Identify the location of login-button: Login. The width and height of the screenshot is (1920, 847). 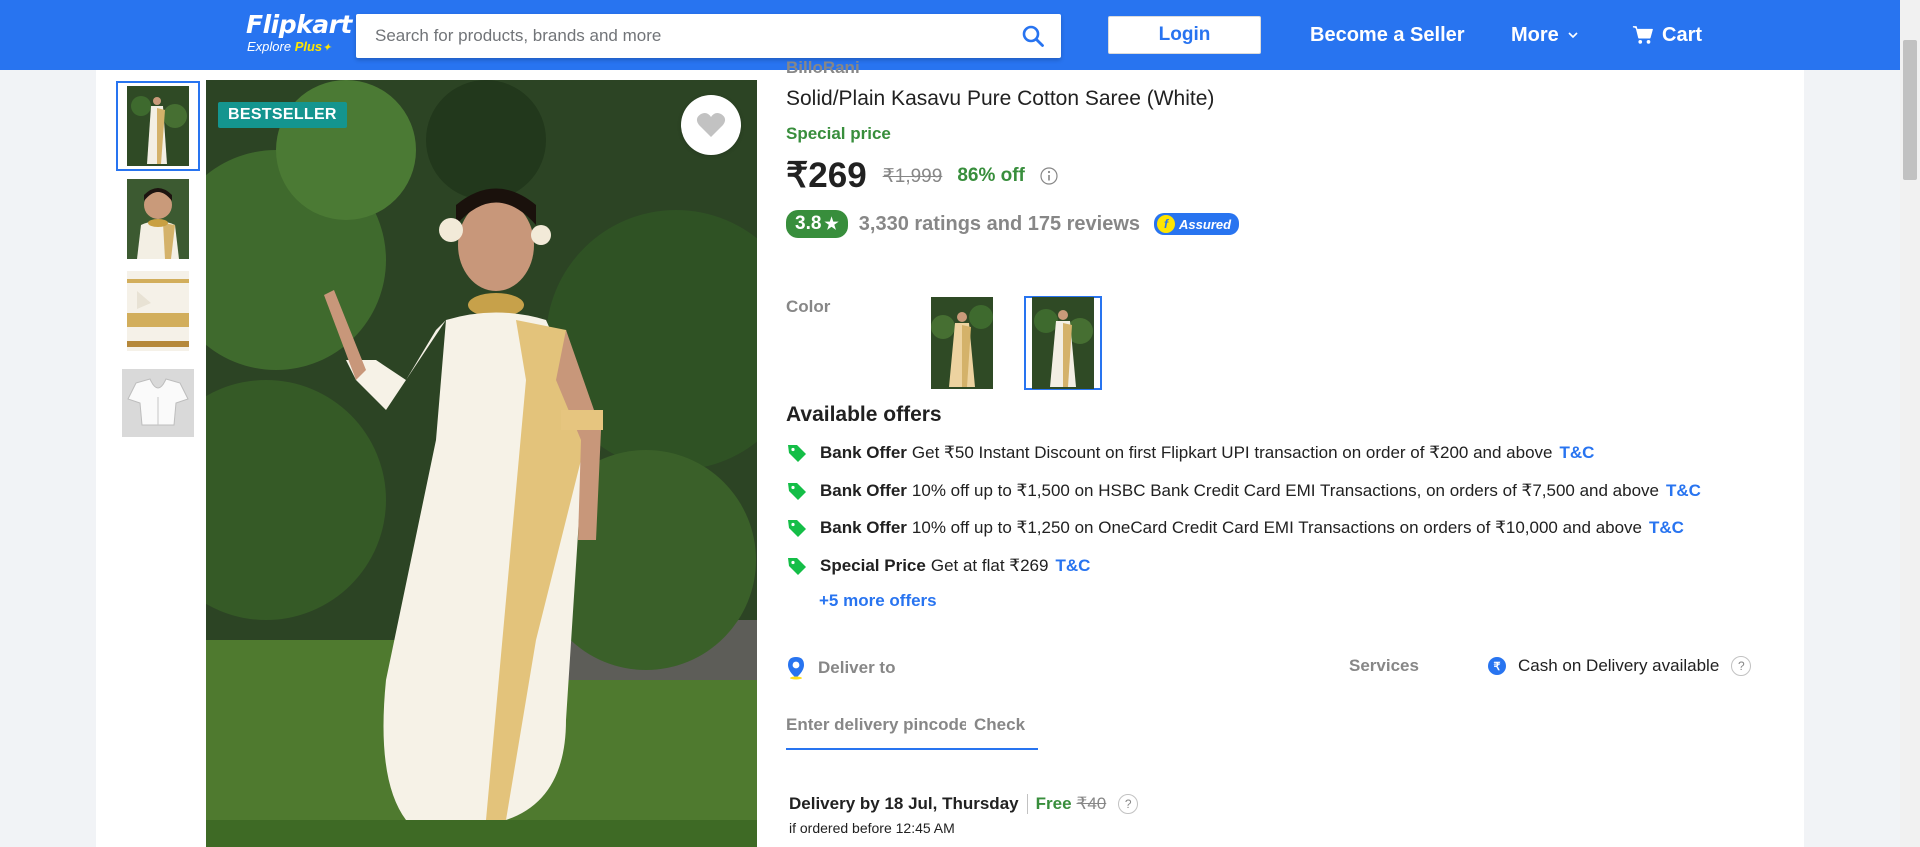
(1184, 35).